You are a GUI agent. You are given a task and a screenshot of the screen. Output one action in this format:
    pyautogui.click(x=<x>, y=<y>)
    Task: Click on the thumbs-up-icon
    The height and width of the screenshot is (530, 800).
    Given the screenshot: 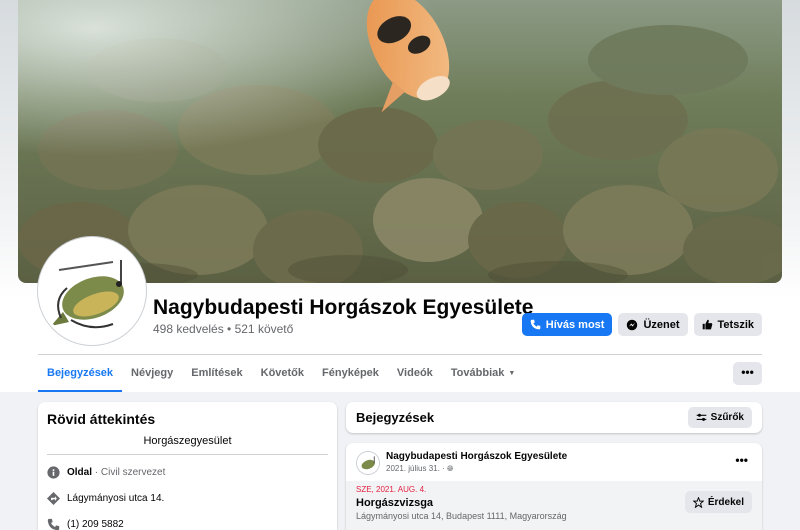 What is the action you would take?
    pyautogui.click(x=707, y=324)
    